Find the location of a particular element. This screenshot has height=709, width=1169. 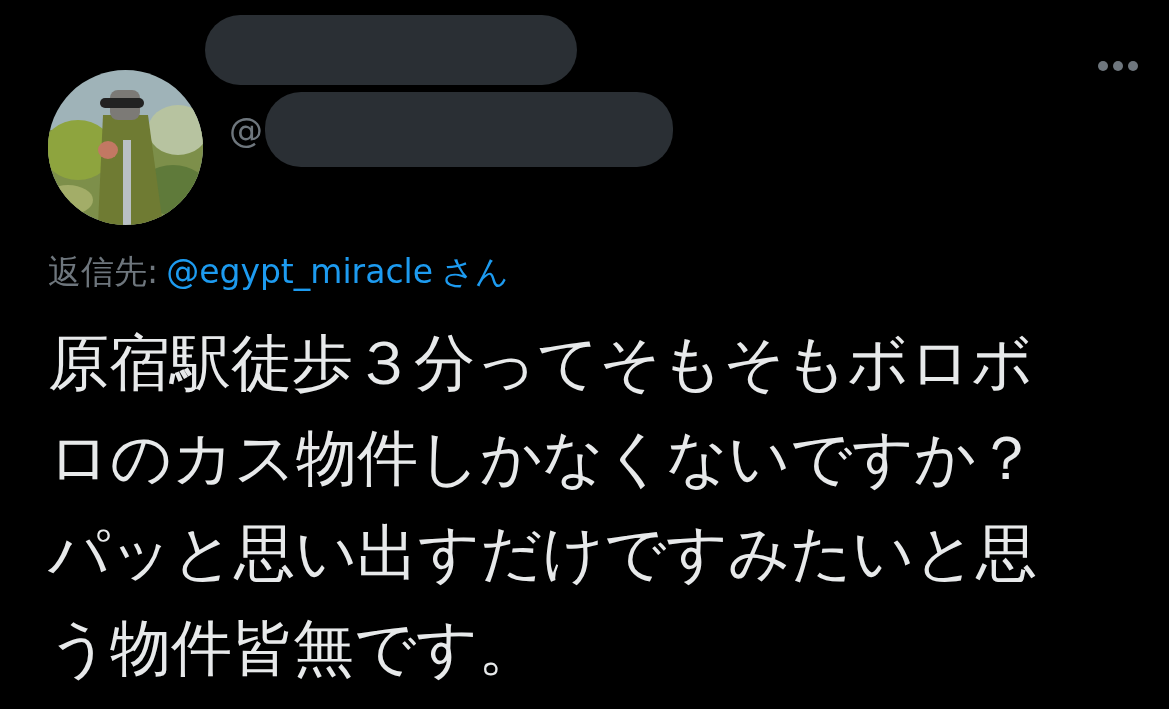

mention-link: @egypt_miracle is located at coordinates (299, 271).